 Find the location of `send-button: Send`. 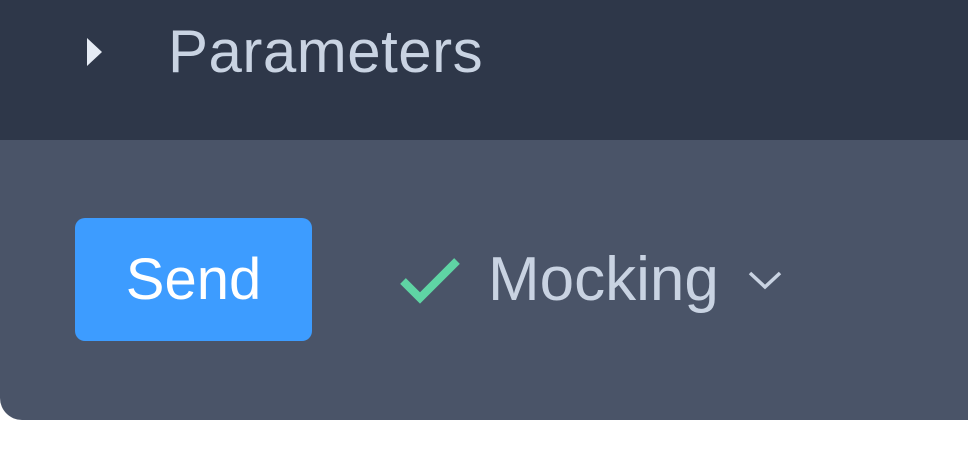

send-button: Send is located at coordinates (193, 279).